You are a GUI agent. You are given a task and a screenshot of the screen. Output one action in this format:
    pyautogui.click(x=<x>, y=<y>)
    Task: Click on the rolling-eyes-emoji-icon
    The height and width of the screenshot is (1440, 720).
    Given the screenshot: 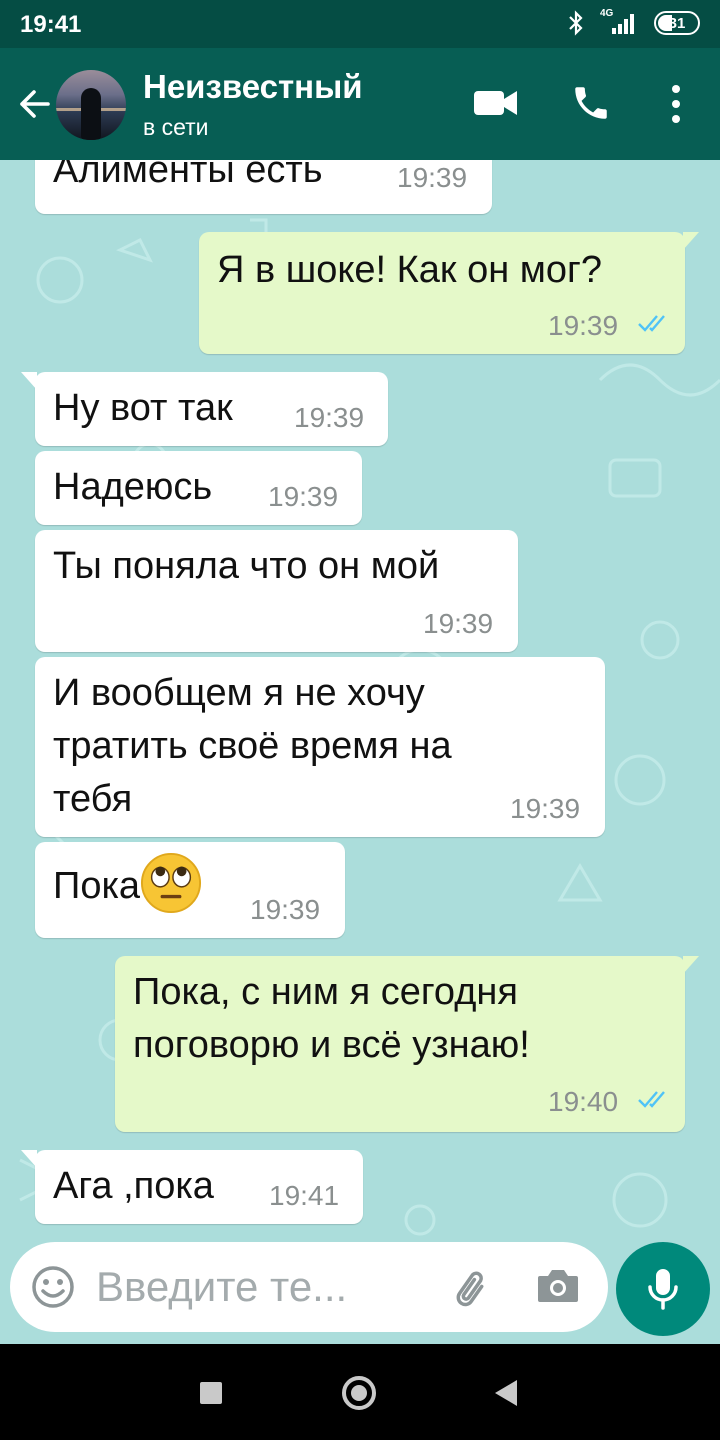 What is the action you would take?
    pyautogui.click(x=171, y=882)
    